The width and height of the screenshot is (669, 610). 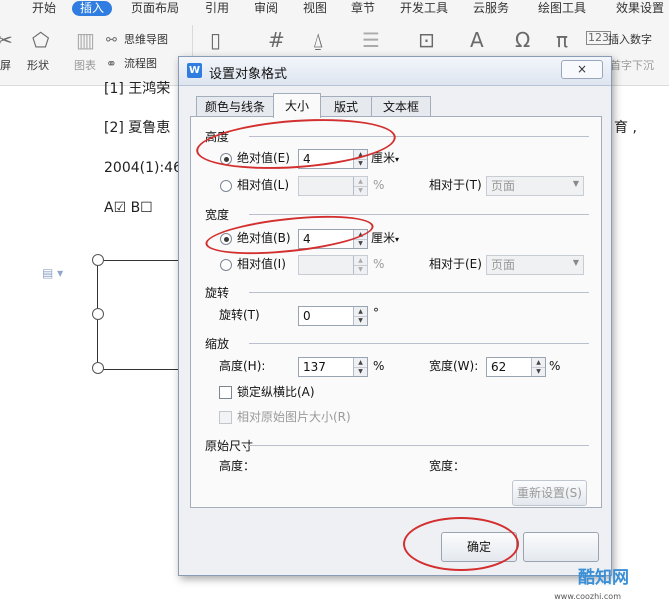 I want to click on width-absolute-input: 4 ▲ ▼, so click(x=333, y=239).